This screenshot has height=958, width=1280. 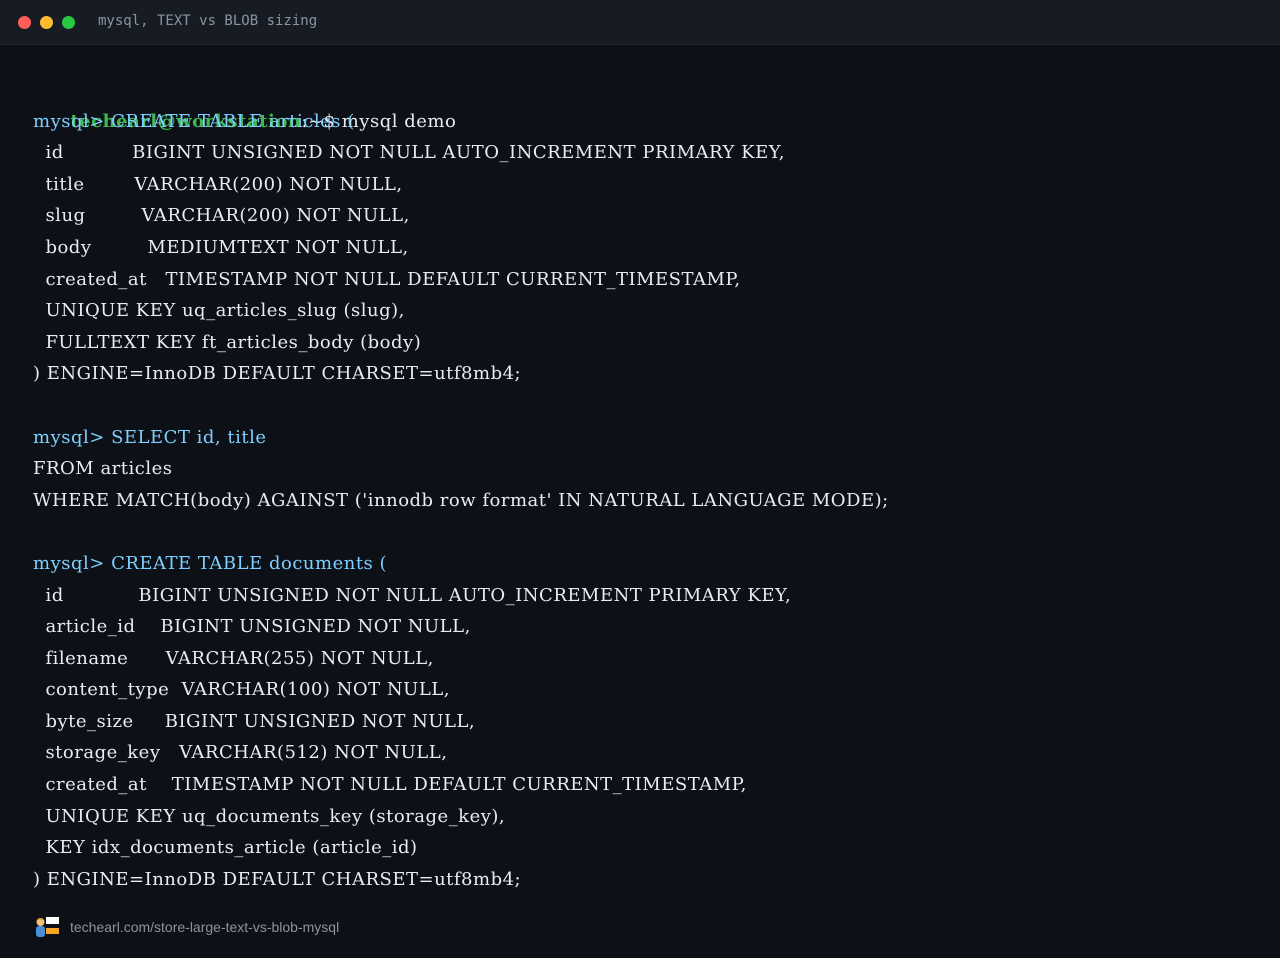 What do you see at coordinates (643, 103) in the screenshot?
I see `shell-prompt-line: techearl@workstation:~$ mysql demo` at bounding box center [643, 103].